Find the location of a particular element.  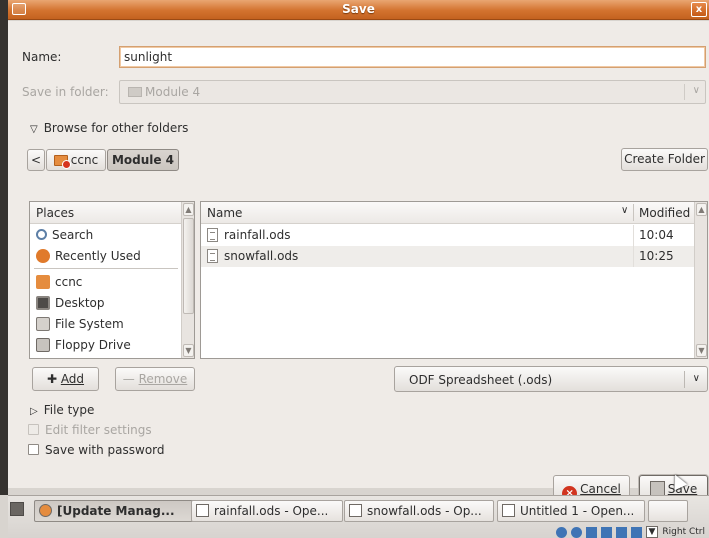

breadcrumb-ccnc-label: ccnc is located at coordinates (84, 160).